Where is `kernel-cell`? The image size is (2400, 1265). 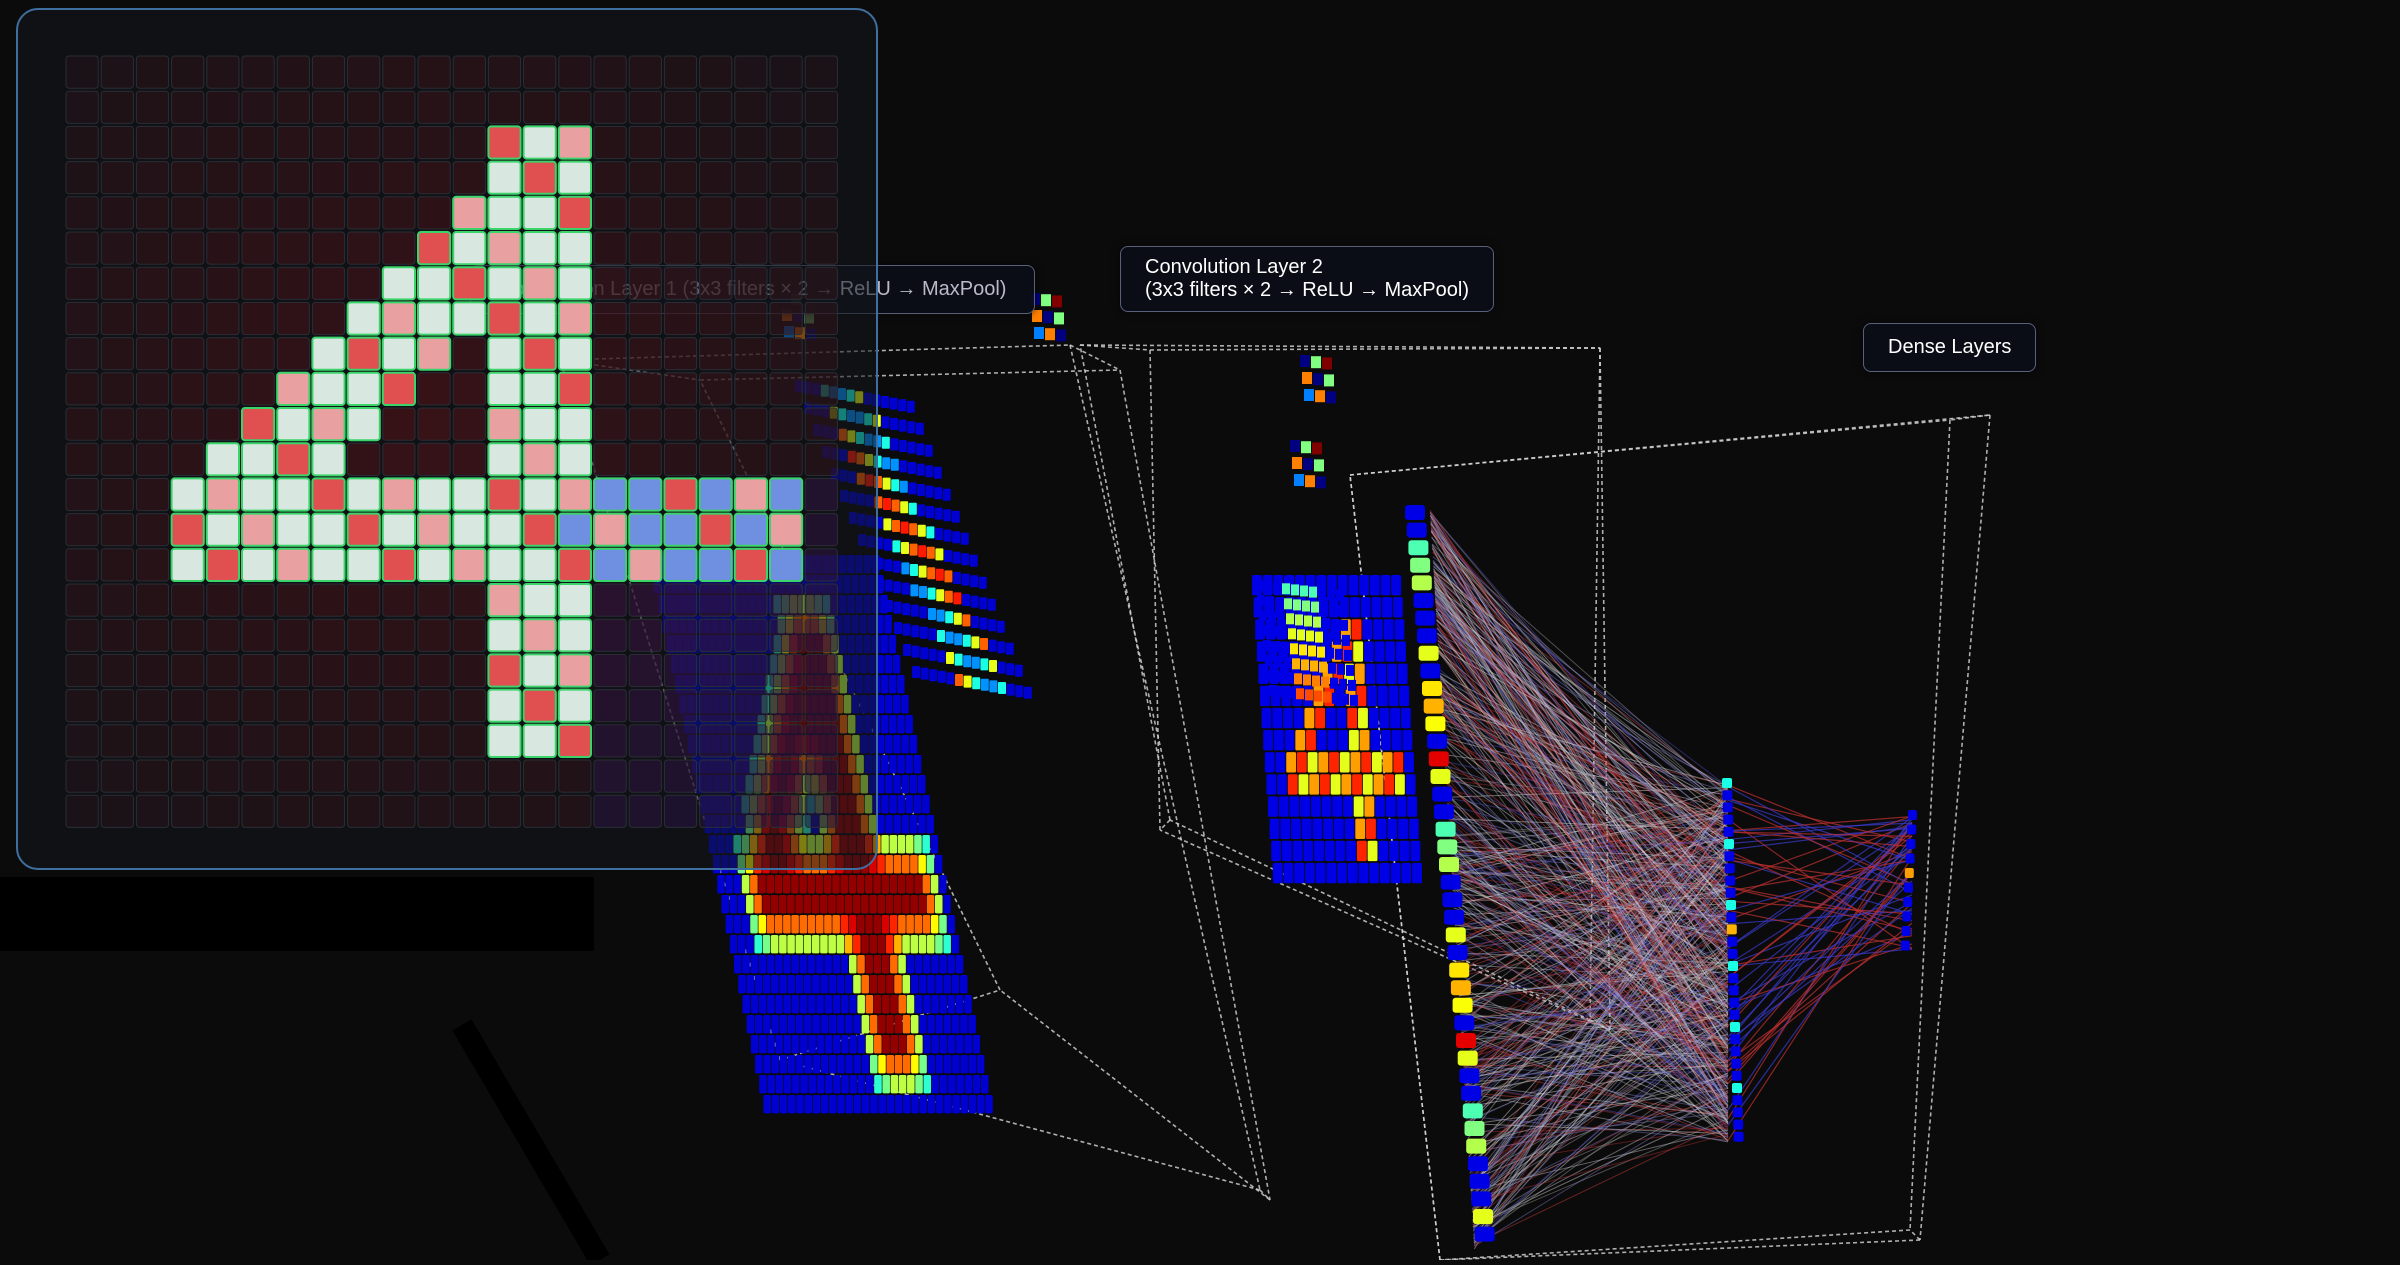 kernel-cell is located at coordinates (1319, 465).